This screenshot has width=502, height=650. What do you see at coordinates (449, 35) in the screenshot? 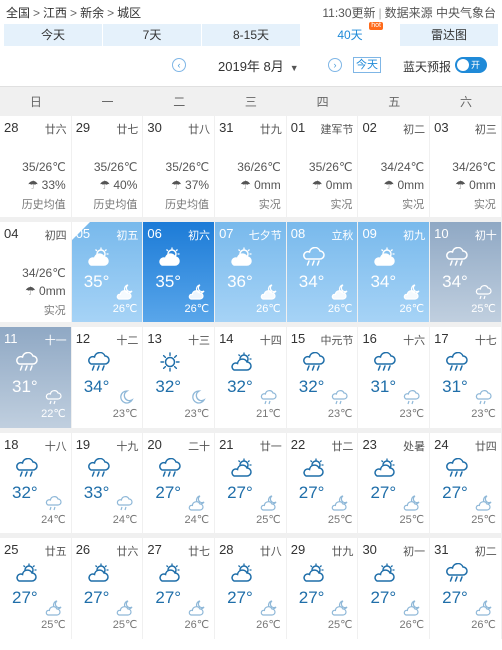
I see `tab-radar: 雷达图` at bounding box center [449, 35].